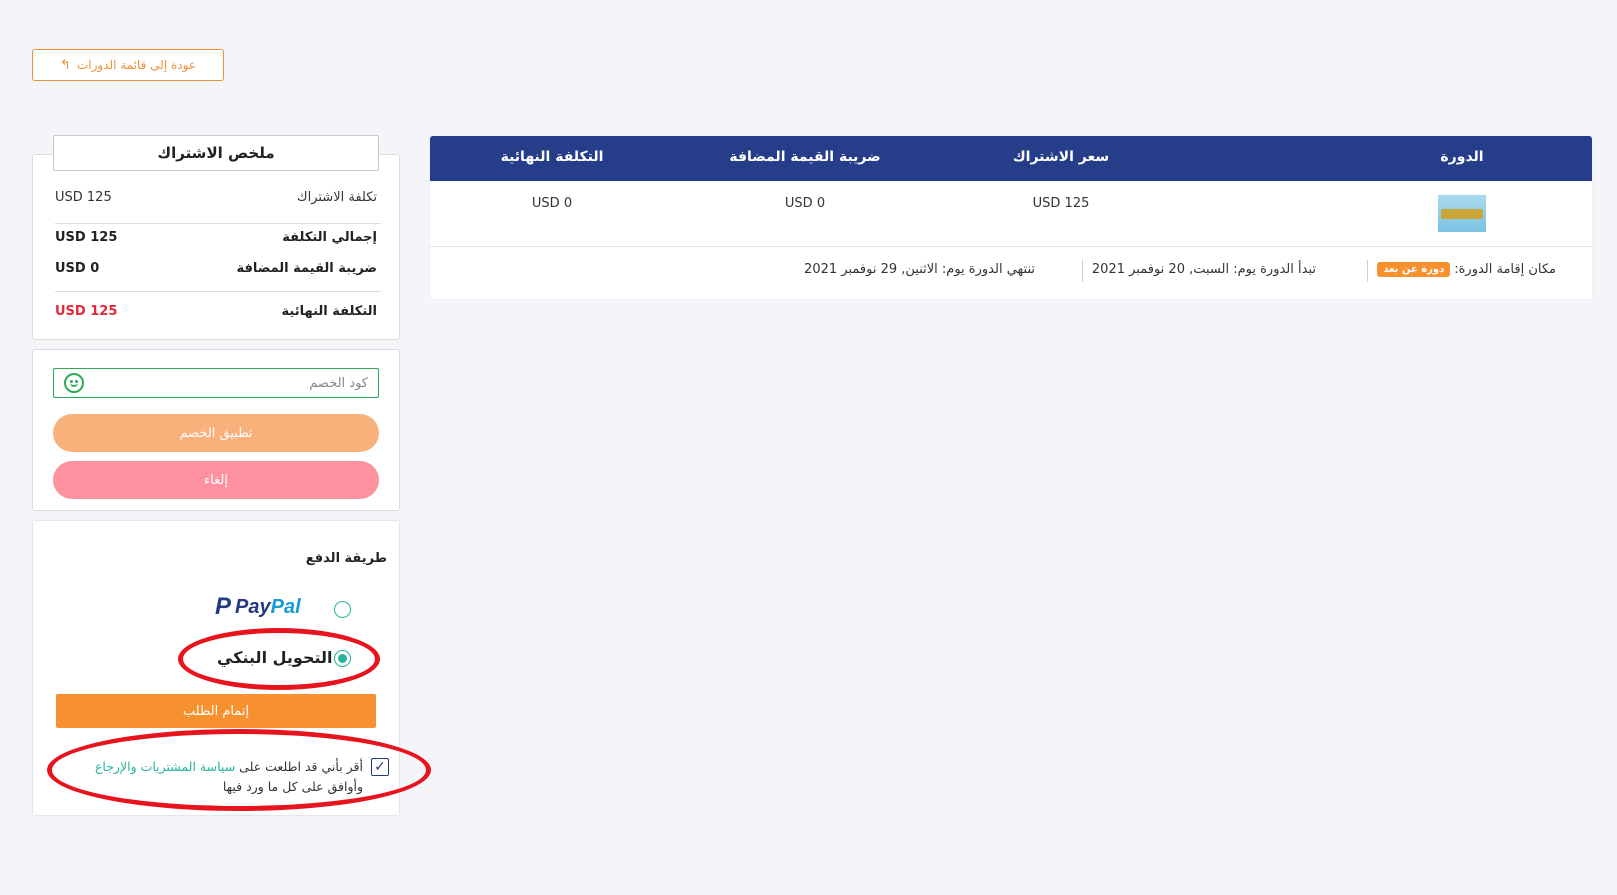 This screenshot has height=895, width=1617. Describe the element at coordinates (1505, 269) in the screenshot. I see `location-label: مكان إقامة الدورة:` at that location.